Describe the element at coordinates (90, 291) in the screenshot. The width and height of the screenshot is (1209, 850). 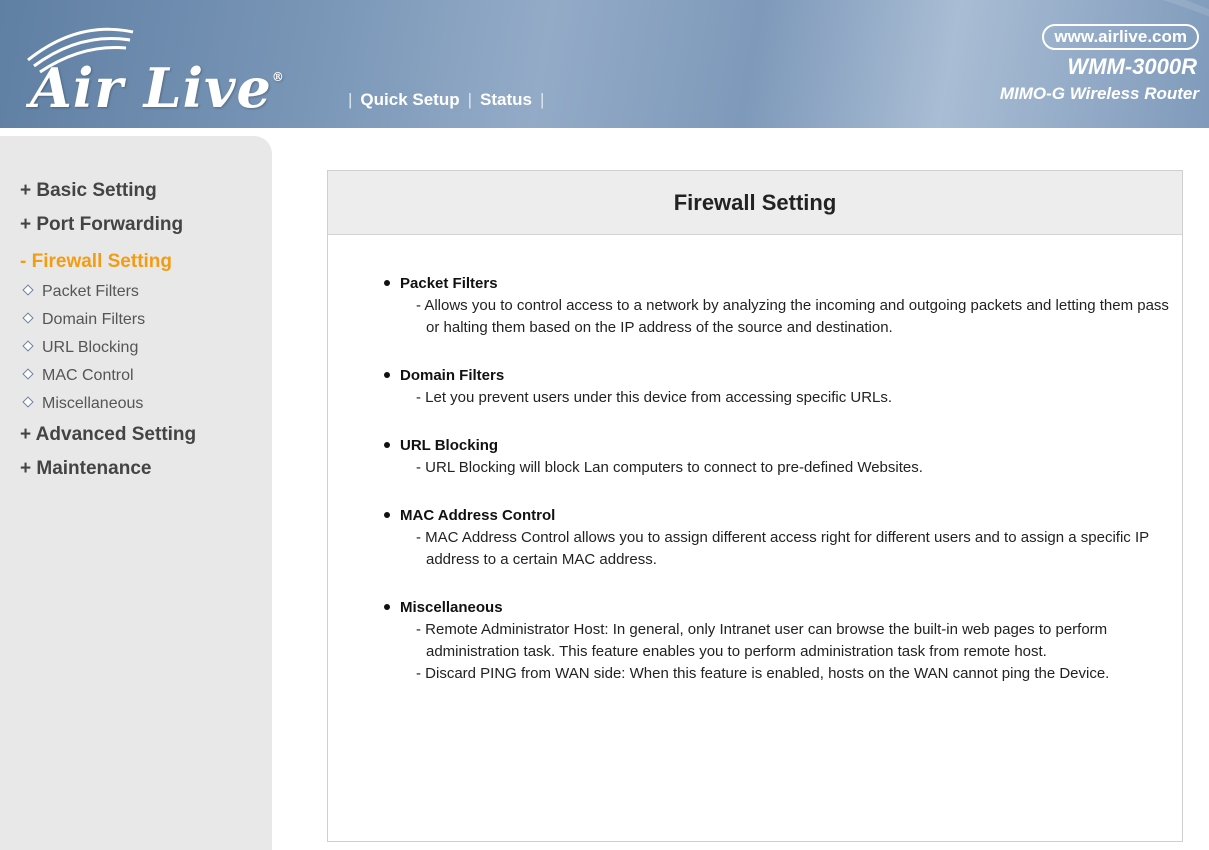
I see `sidebar-subitem-label: Packet Filters` at that location.